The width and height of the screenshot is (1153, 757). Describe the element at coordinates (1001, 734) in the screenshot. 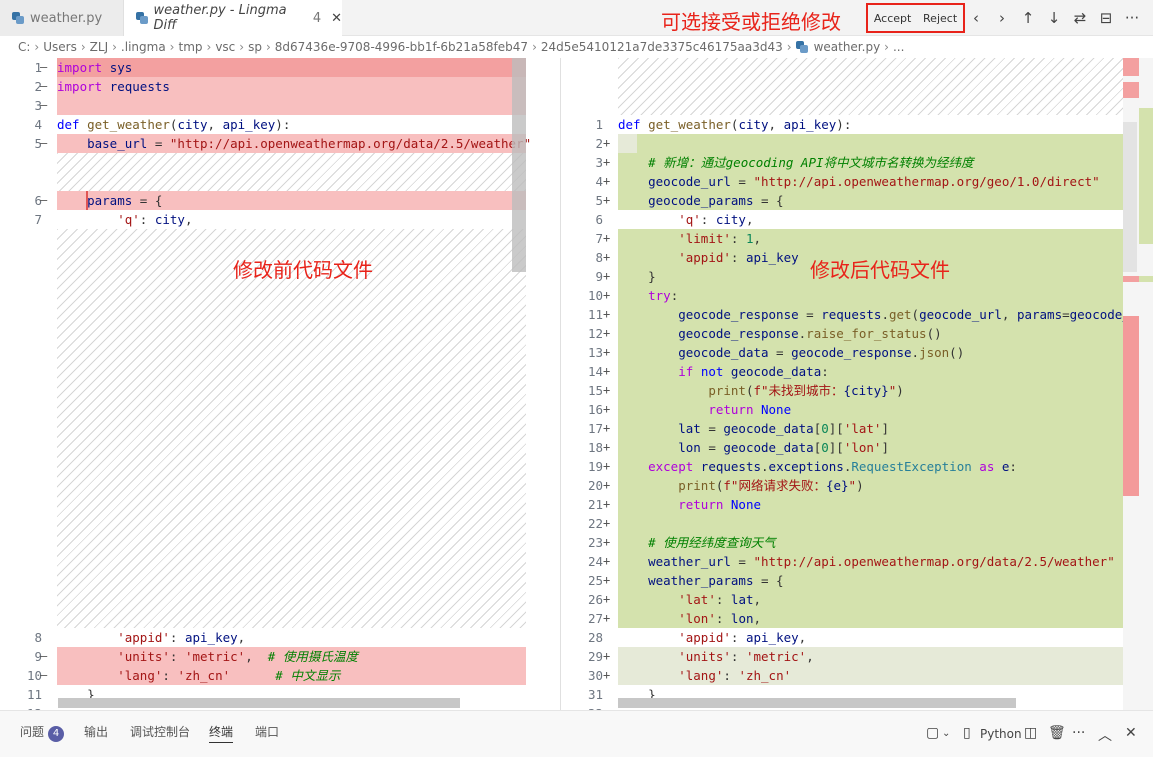

I see `python-terminal-label: Python` at that location.